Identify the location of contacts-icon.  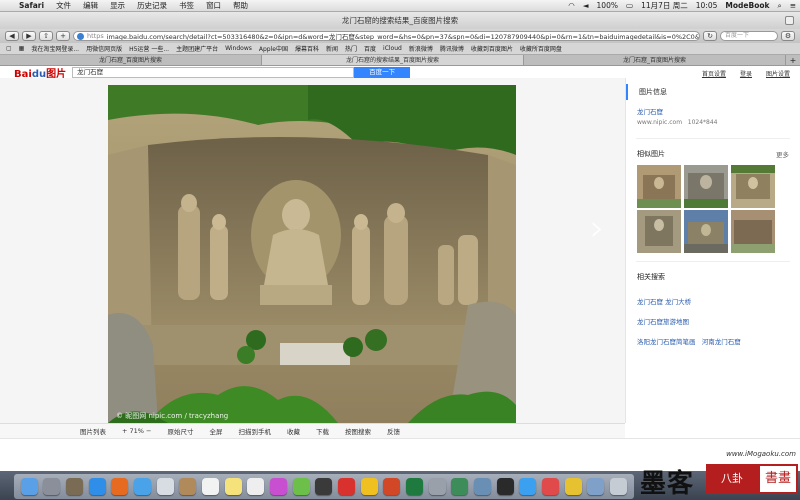
(188, 486).